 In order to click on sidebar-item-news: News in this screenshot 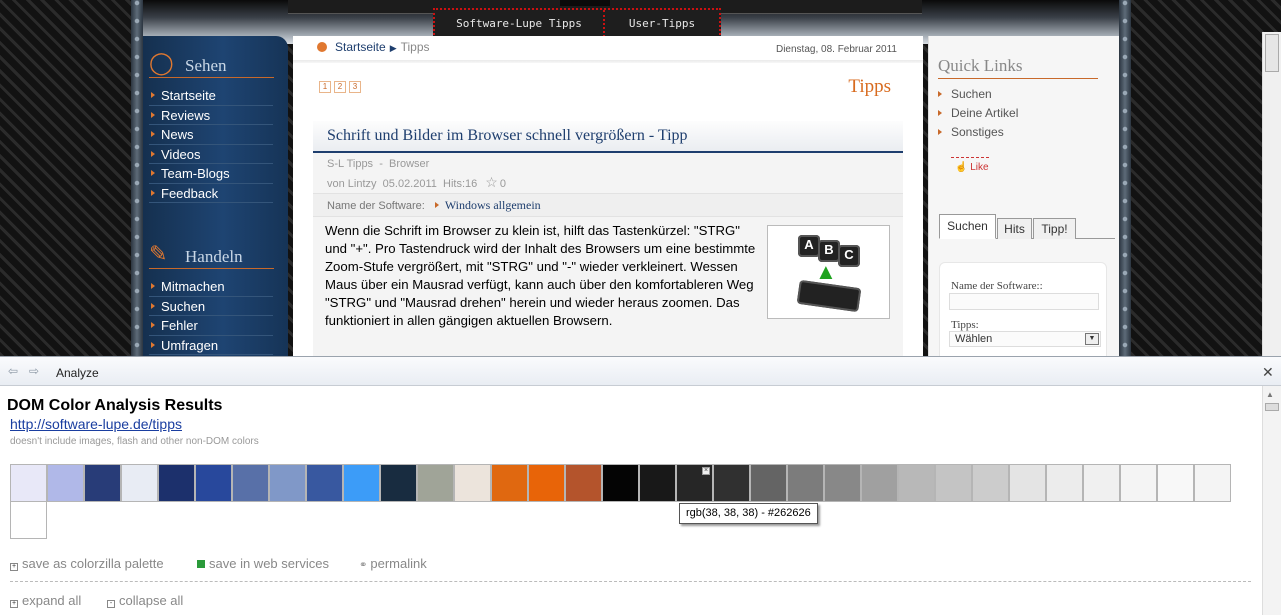, I will do `click(211, 135)`.